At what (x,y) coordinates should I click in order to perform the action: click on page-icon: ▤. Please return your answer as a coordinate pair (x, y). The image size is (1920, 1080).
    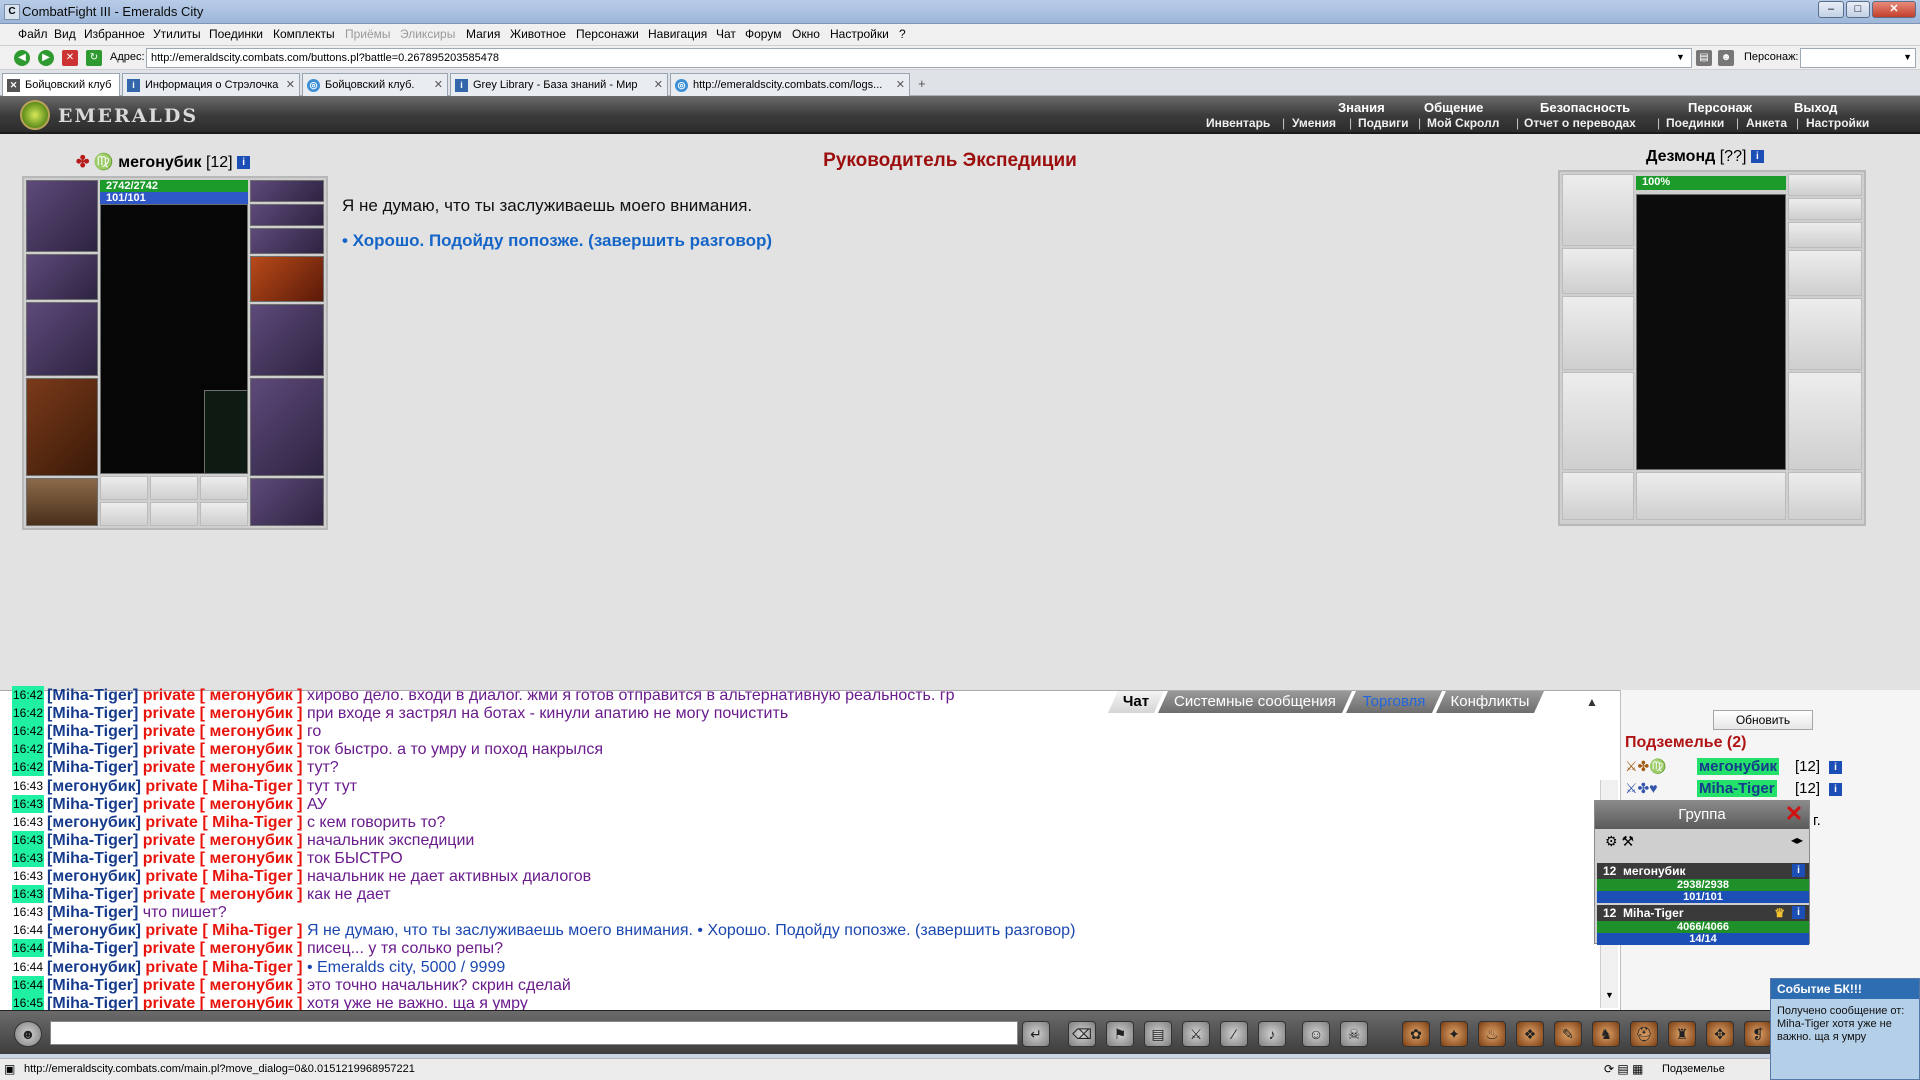
    Looking at the image, I should click on (1704, 58).